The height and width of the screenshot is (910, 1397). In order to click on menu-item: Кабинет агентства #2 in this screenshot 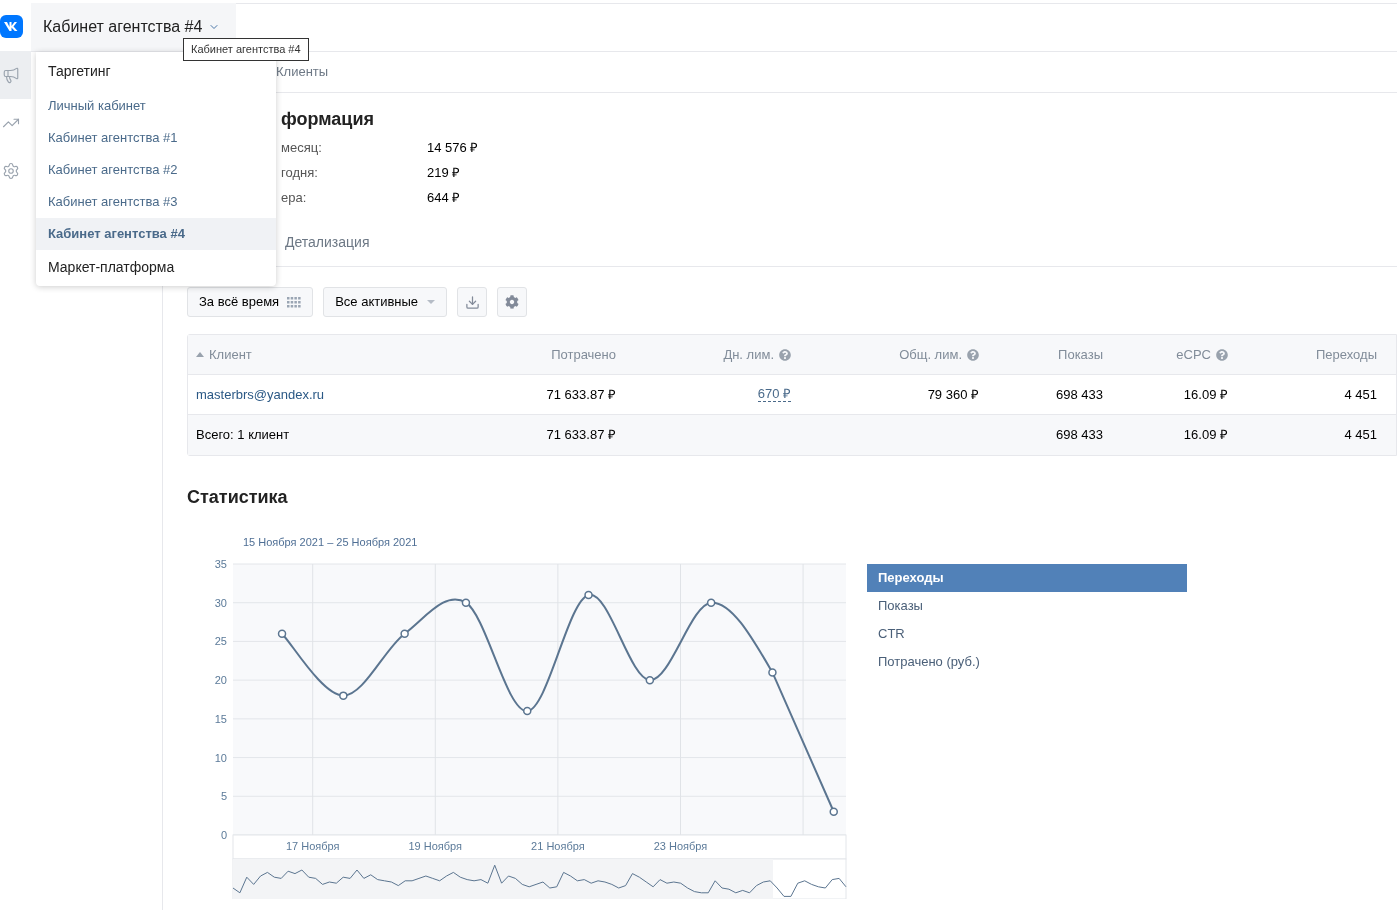, I will do `click(156, 170)`.